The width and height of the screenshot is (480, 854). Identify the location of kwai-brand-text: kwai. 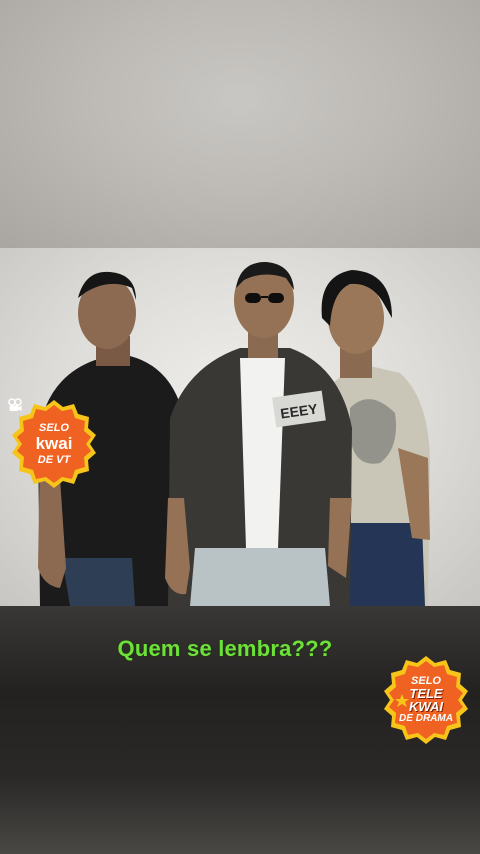
(54, 443).